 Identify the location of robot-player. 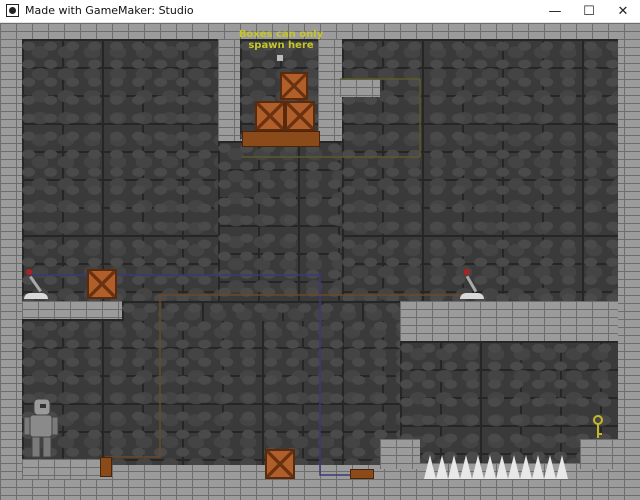
(42, 429).